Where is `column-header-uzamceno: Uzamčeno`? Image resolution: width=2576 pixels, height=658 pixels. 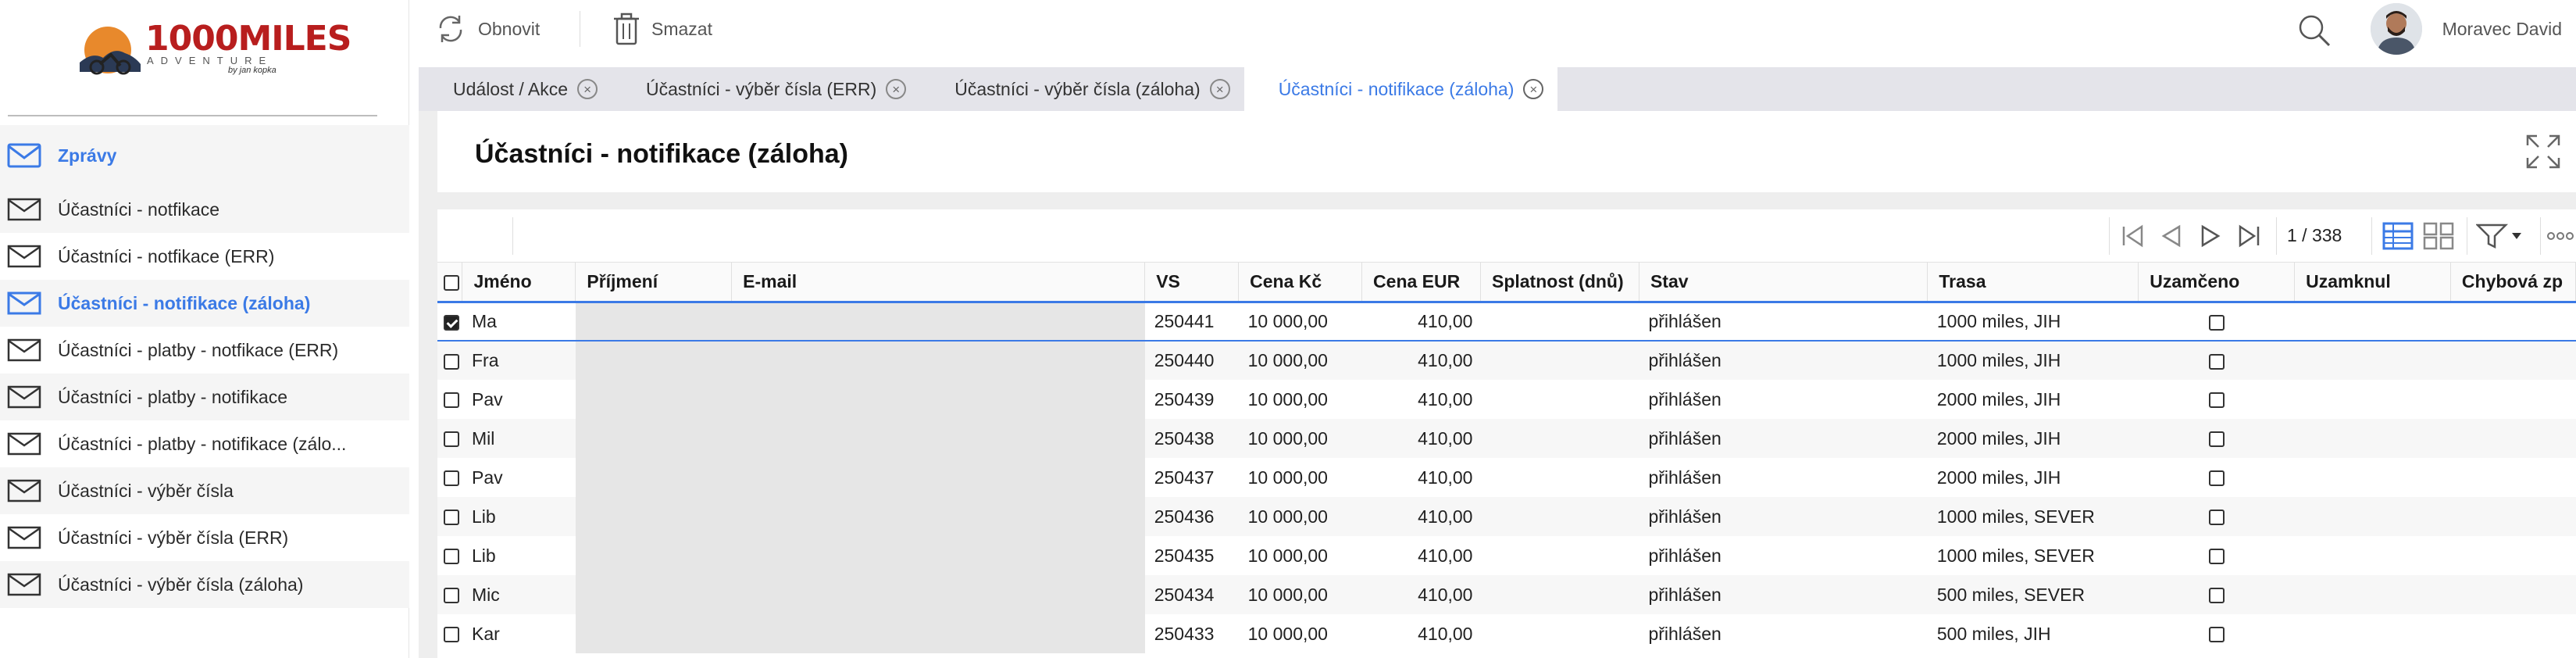
column-header-uzamceno: Uzamčeno is located at coordinates (2217, 283).